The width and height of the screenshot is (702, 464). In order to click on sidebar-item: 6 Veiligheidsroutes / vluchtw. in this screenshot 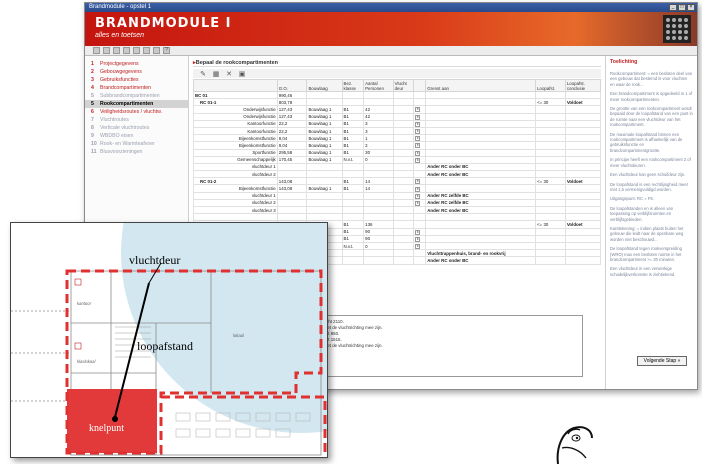, I will do `click(136, 112)`.